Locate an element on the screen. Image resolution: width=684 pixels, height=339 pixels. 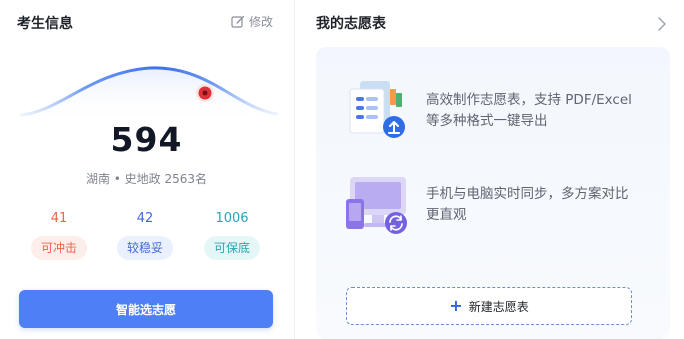
new-volunteer-table-button: + 新建志愿表 is located at coordinates (489, 306).